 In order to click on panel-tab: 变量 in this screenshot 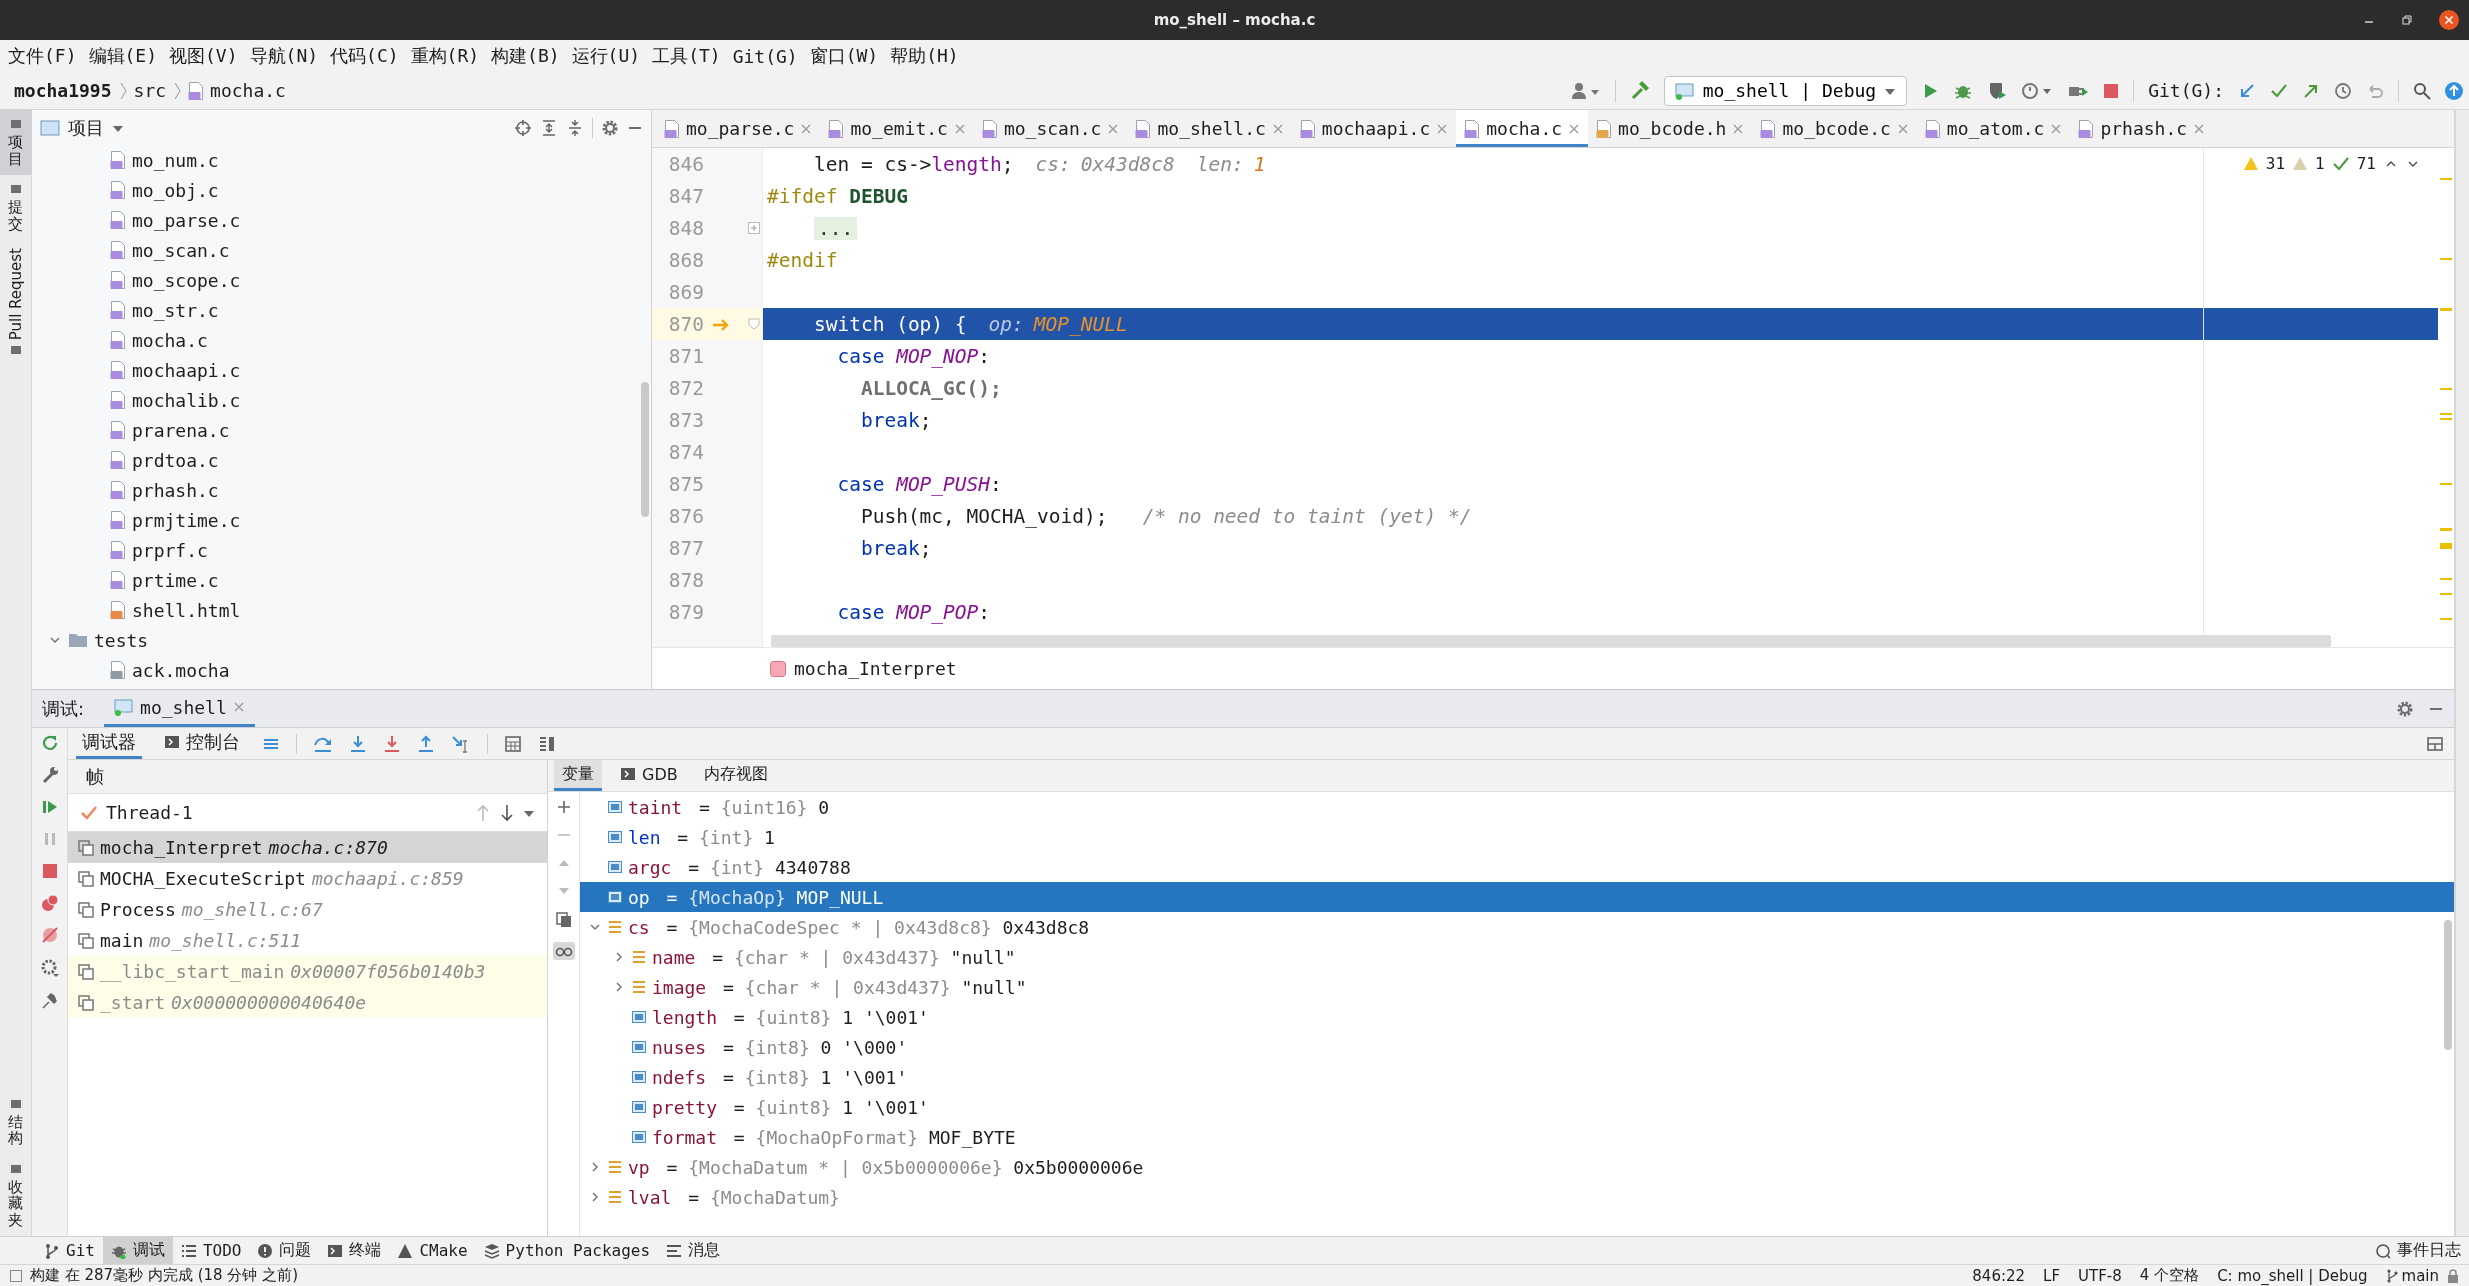, I will do `click(578, 775)`.